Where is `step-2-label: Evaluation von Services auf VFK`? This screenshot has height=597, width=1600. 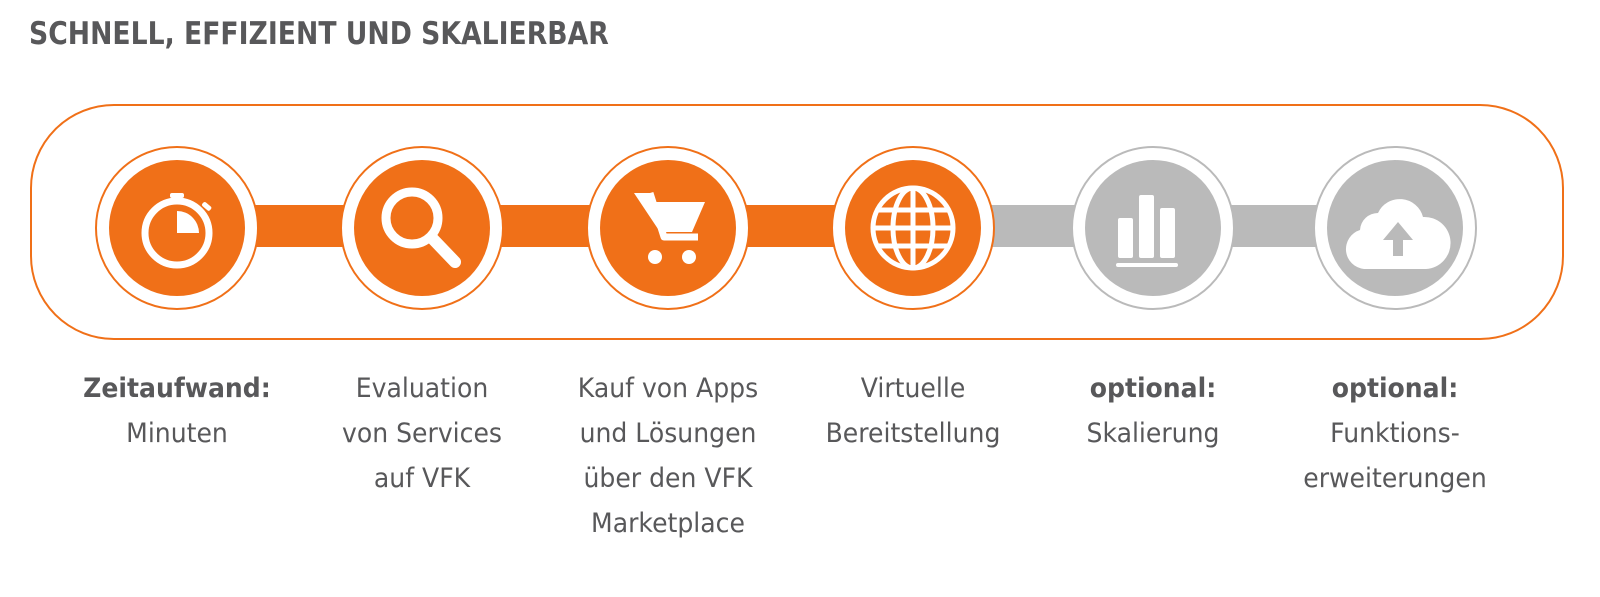
step-2-label: Evaluation von Services auf VFK is located at coordinates (421, 433).